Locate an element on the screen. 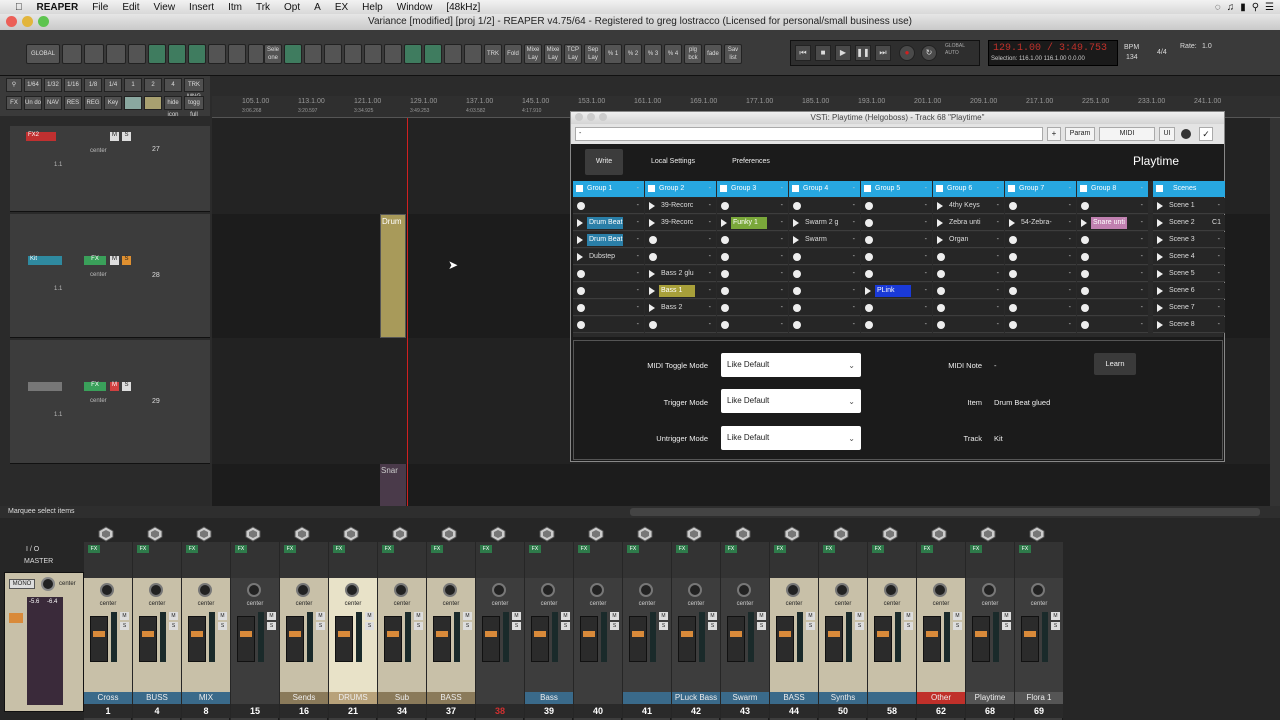 Image resolution: width=1280 pixels, height=720 pixels. strip-name: PLuck Bass is located at coordinates (696, 698).